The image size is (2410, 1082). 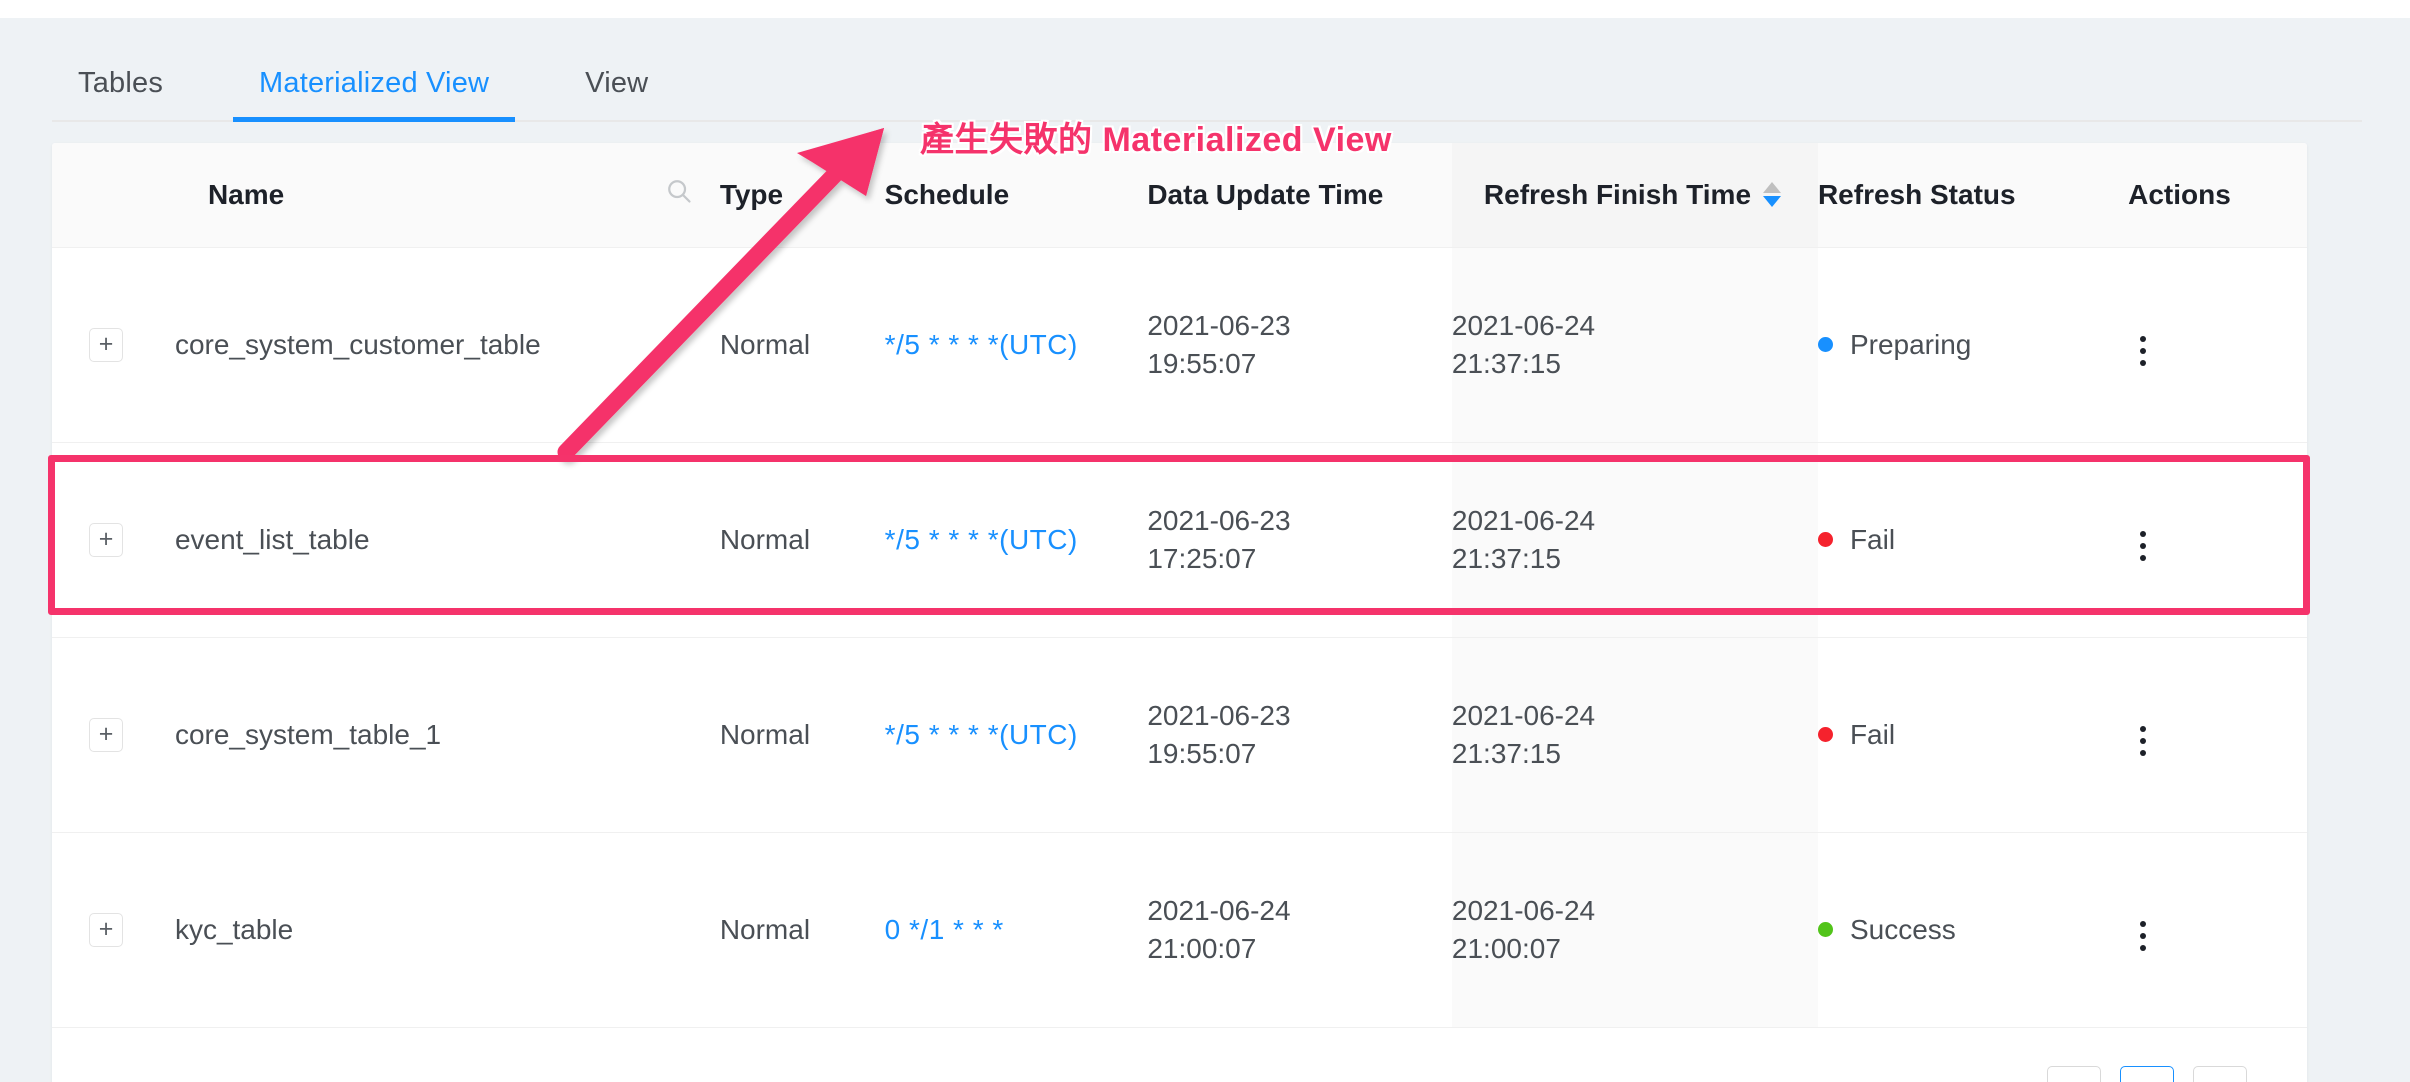 I want to click on search-icon, so click(x=679, y=194).